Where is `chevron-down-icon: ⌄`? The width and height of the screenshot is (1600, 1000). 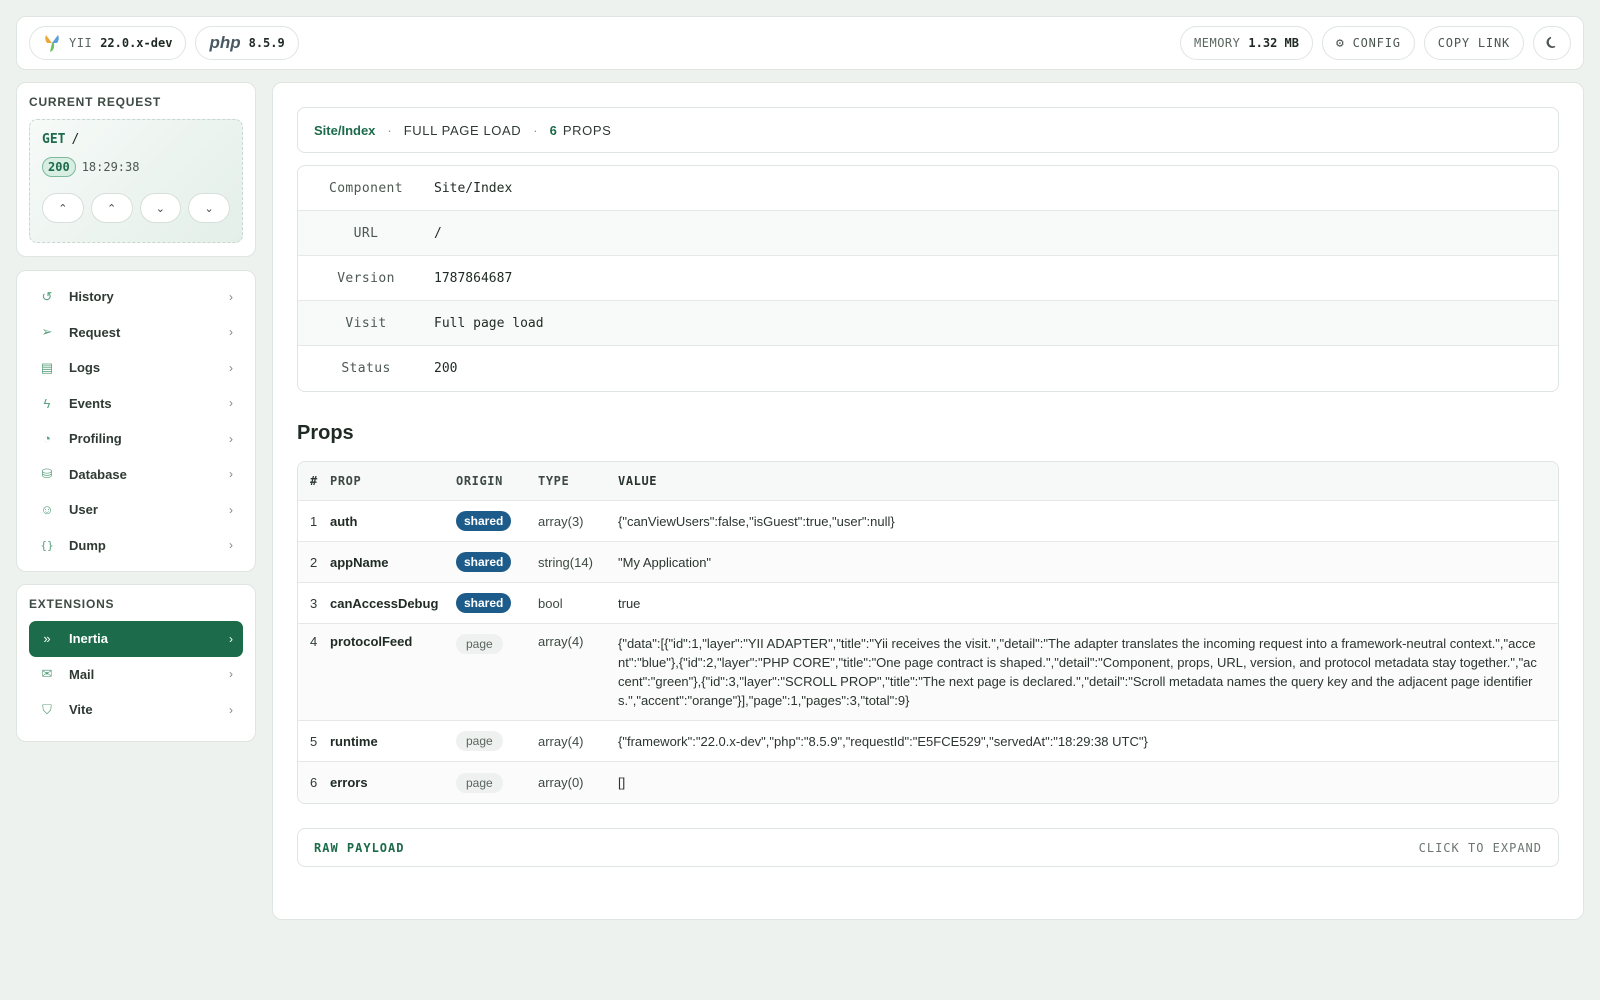
chevron-down-icon: ⌄ is located at coordinates (160, 208).